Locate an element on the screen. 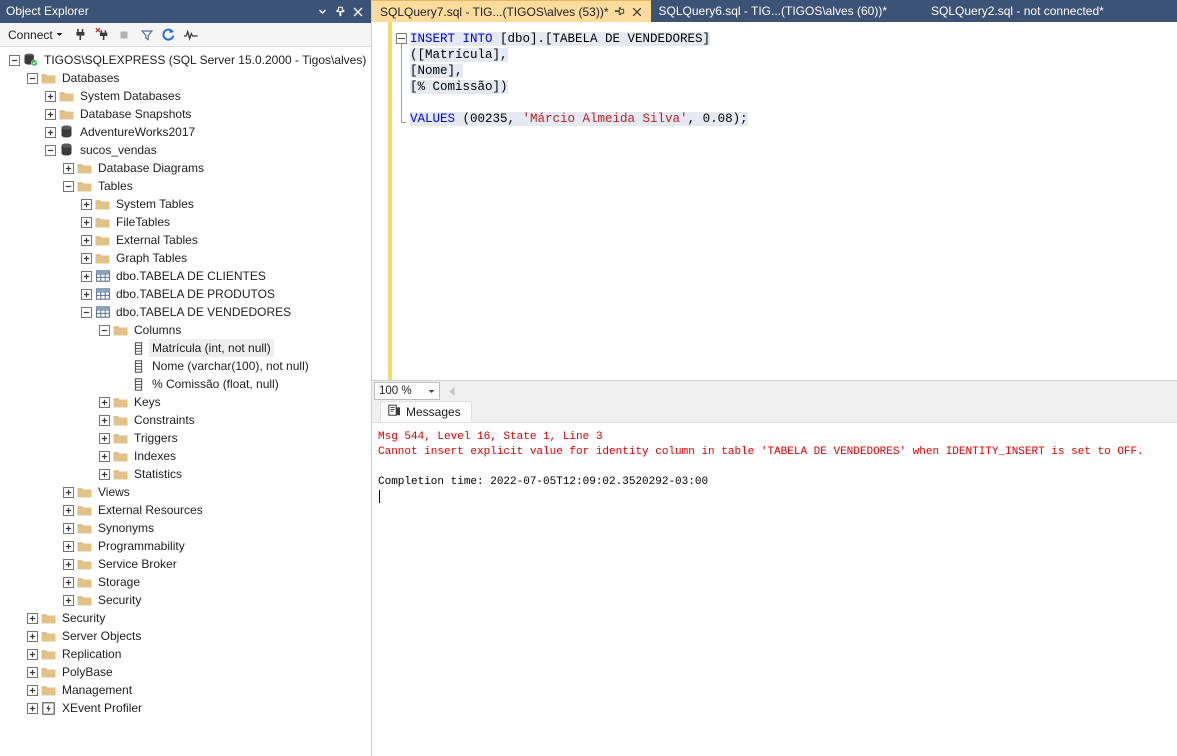  tree-node: System Databases is located at coordinates (185, 96).